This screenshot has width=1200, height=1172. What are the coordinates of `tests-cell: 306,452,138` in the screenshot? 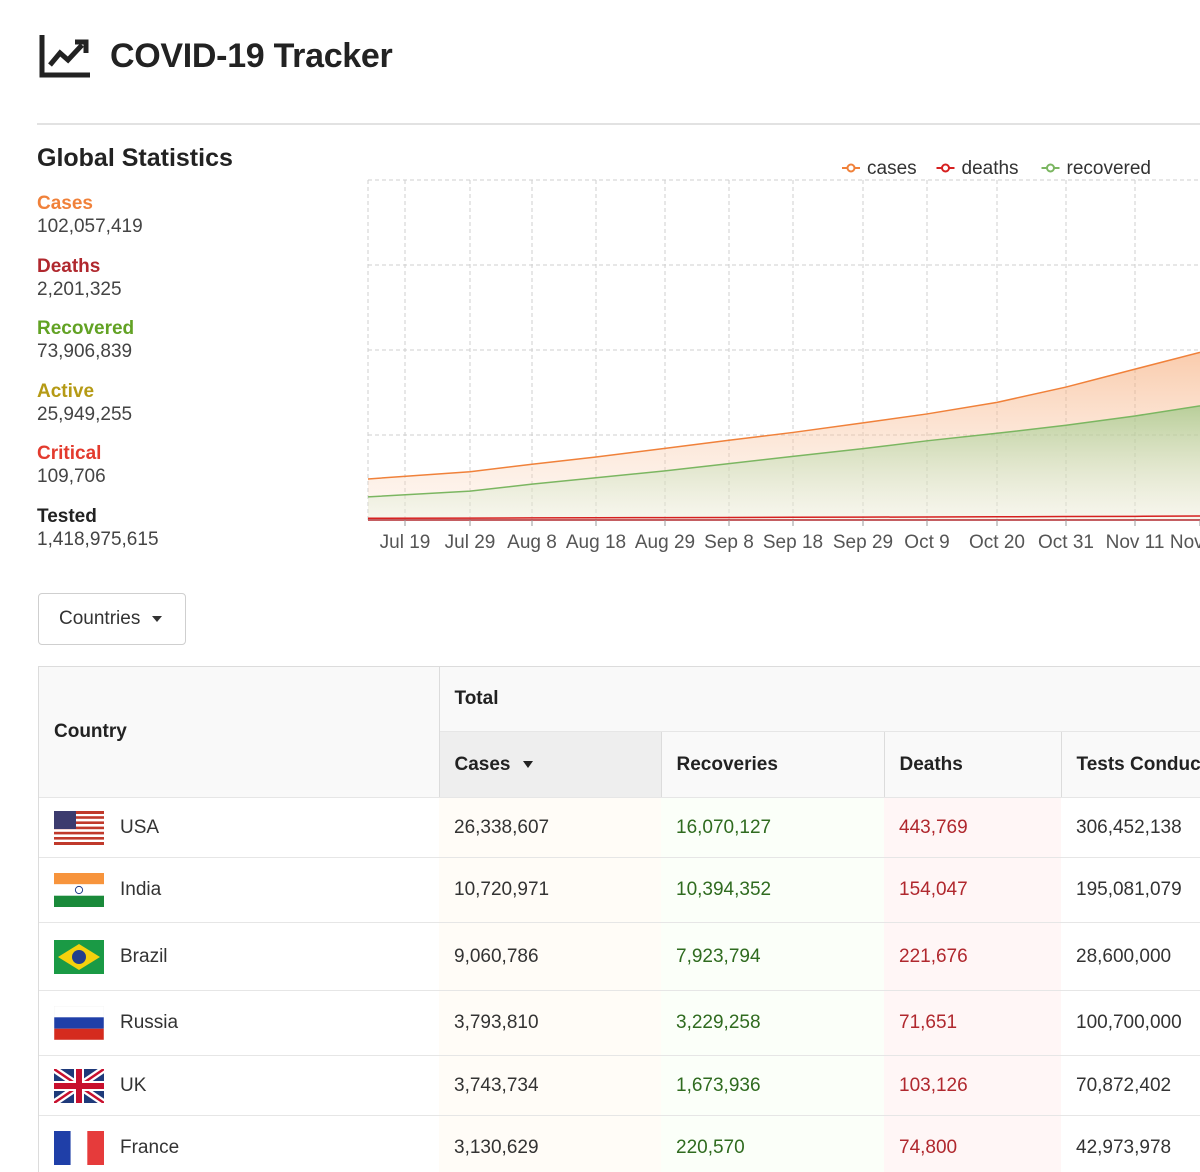 It's located at (1130, 827).